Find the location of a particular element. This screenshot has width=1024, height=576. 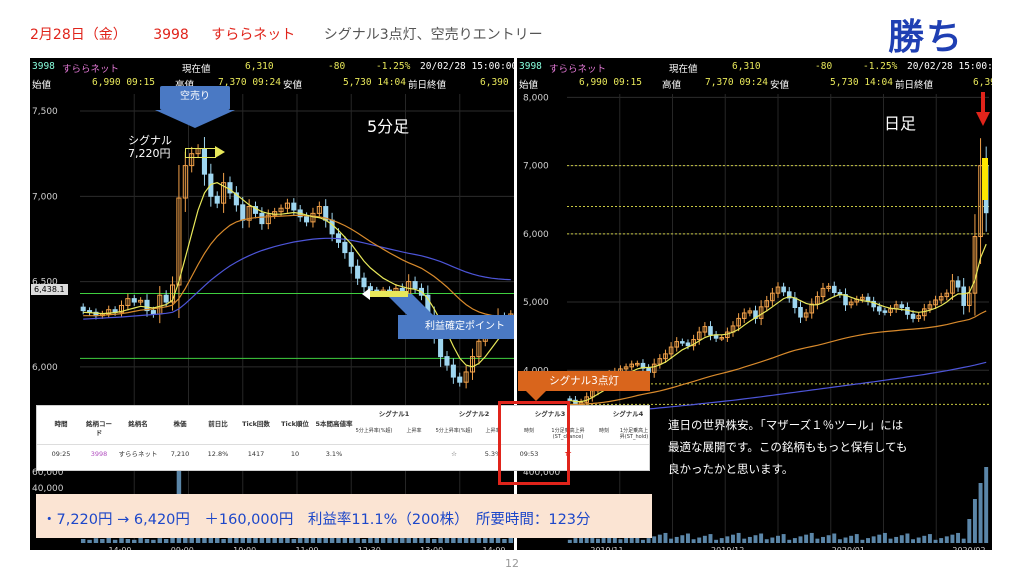

signal-label-line1: シグナル is located at coordinates (150, 140).